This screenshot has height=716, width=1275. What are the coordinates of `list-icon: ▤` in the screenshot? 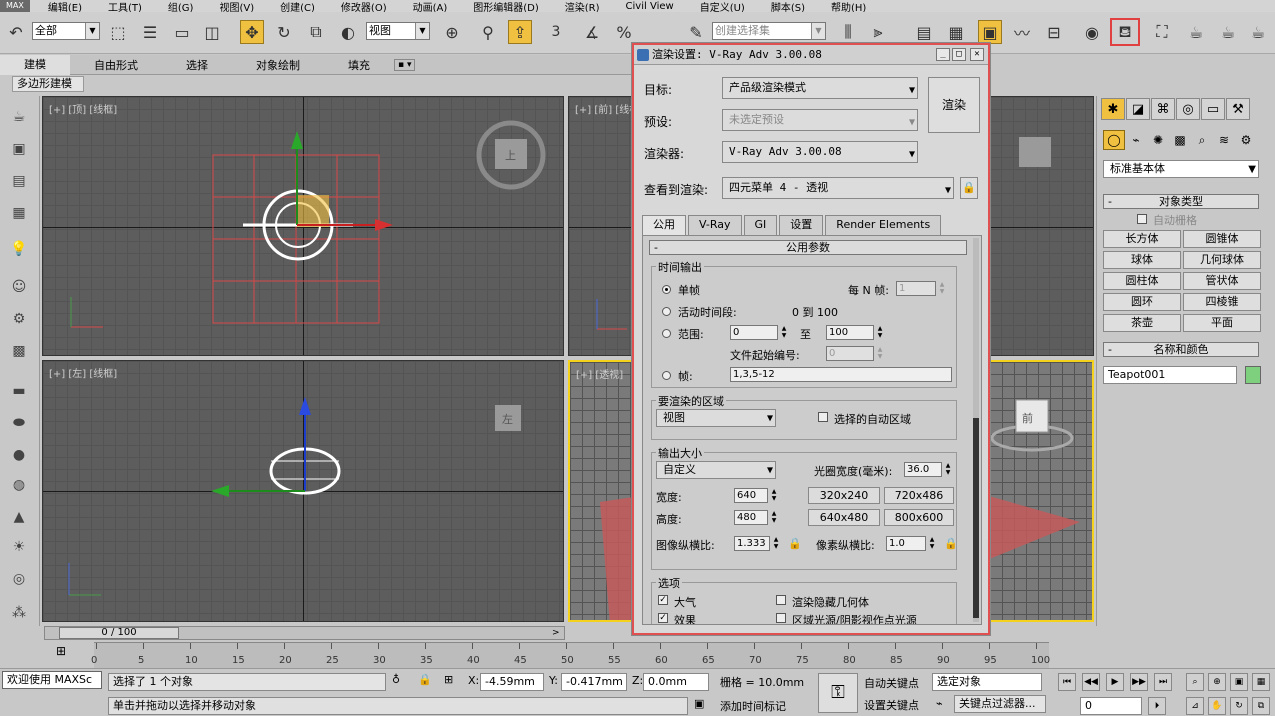 It's located at (19, 181).